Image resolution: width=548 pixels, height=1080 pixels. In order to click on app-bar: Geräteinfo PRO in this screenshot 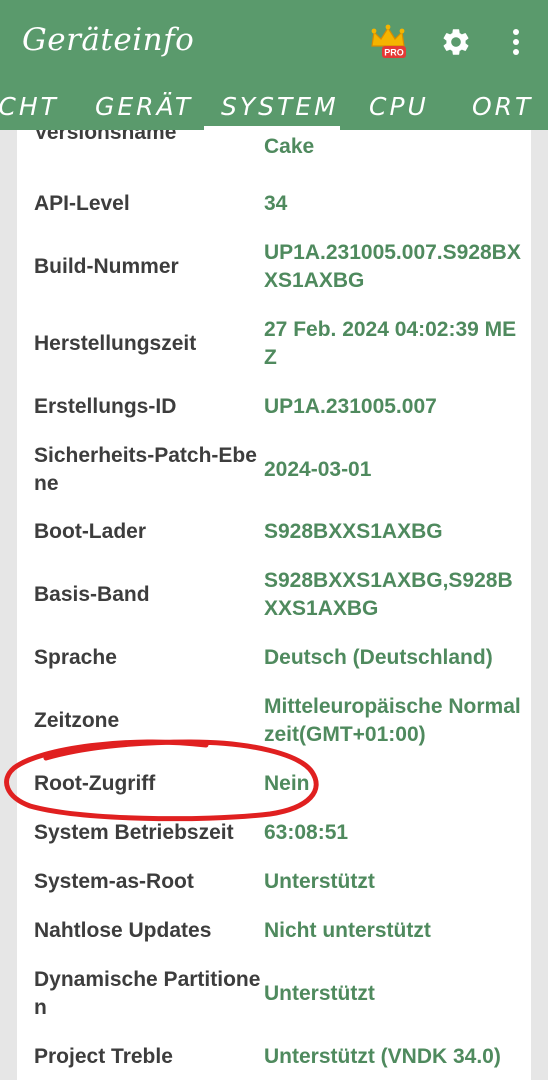, I will do `click(274, 42)`.